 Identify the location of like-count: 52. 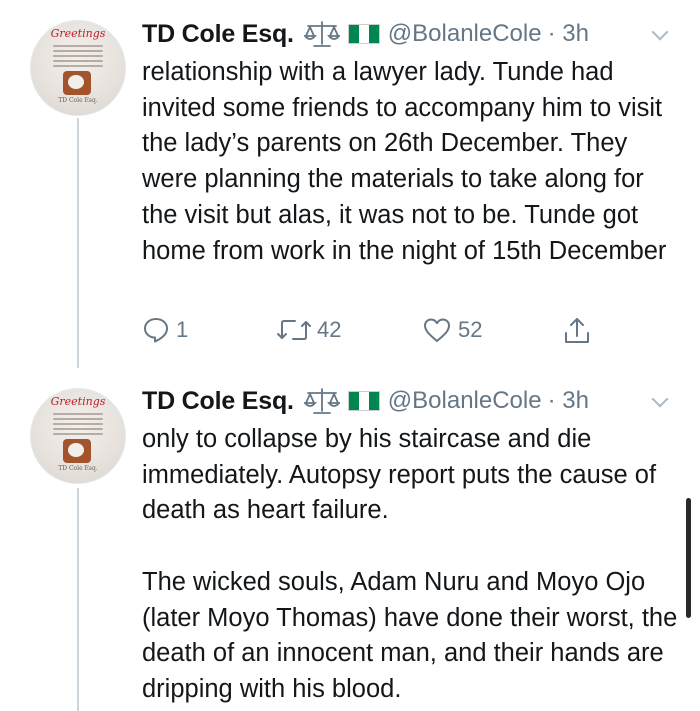
(470, 329).